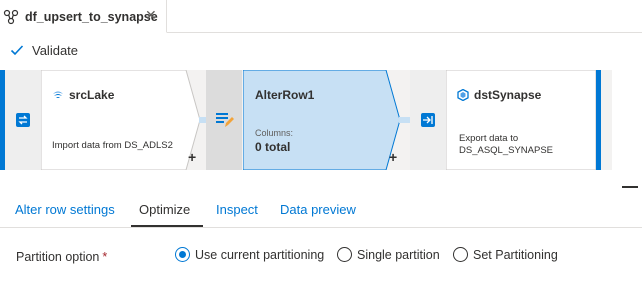 The height and width of the screenshot is (307, 642). What do you see at coordinates (151, 15) in the screenshot?
I see `close-icon: ✕` at bounding box center [151, 15].